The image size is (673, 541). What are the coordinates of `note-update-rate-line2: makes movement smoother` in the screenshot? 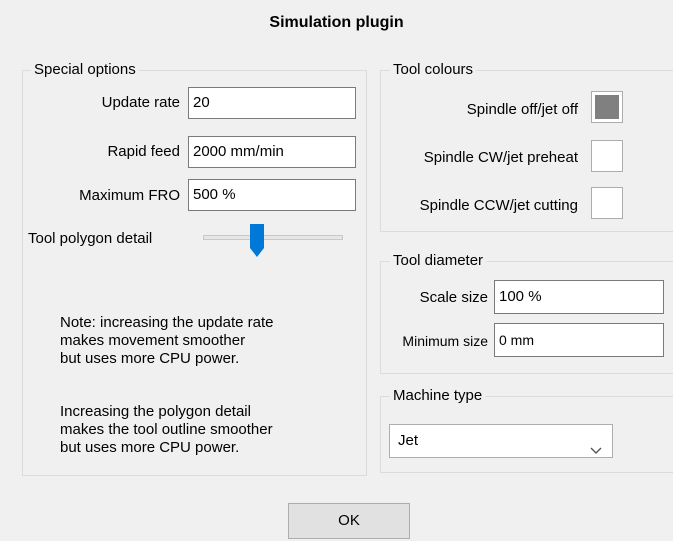 It's located at (153, 340).